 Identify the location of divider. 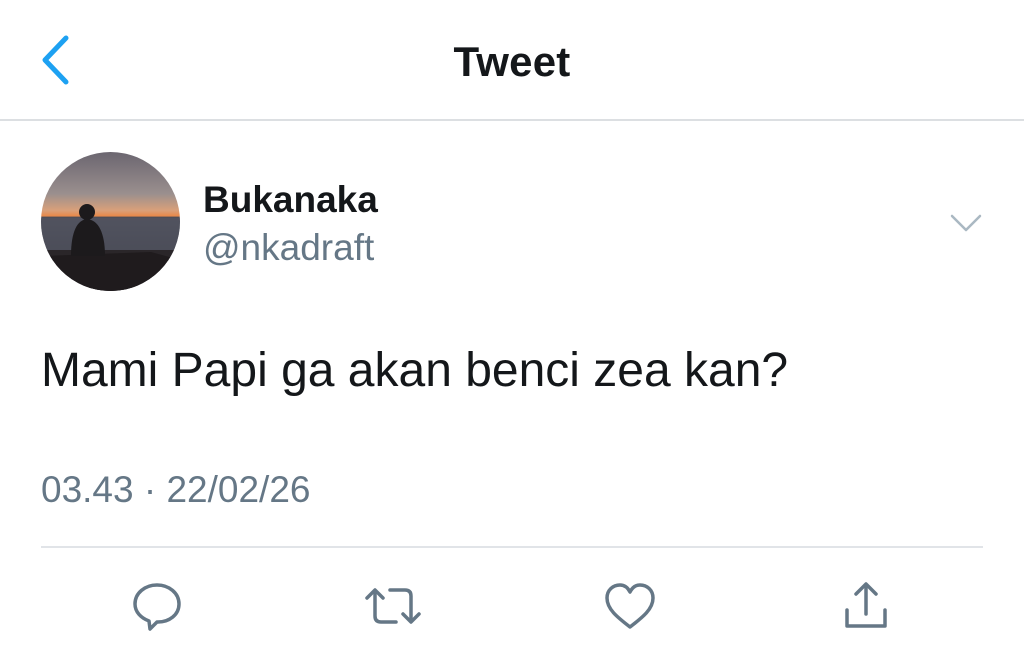
(512, 547).